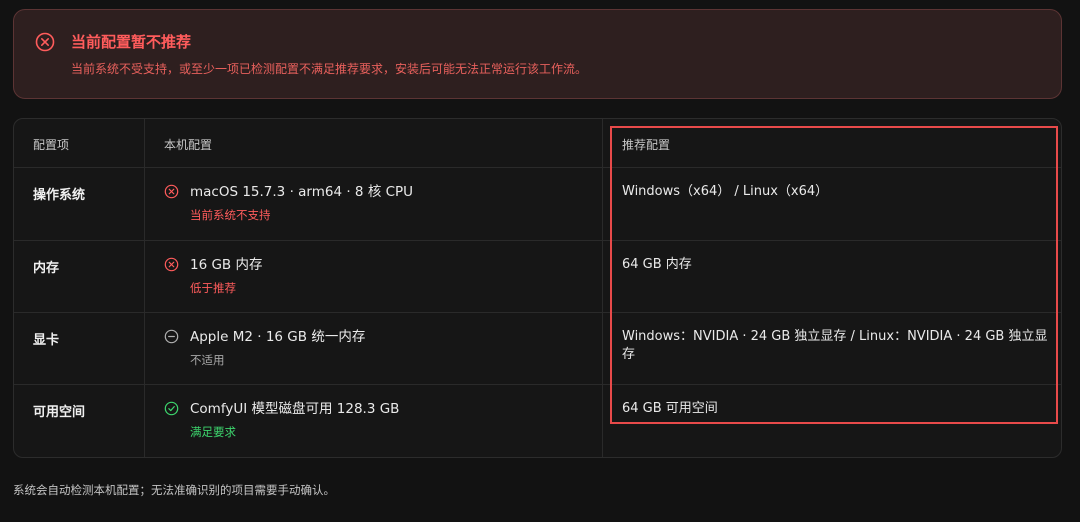 The image size is (1080, 522). What do you see at coordinates (213, 288) in the screenshot?
I see `local-status-note: 低于推荐` at bounding box center [213, 288].